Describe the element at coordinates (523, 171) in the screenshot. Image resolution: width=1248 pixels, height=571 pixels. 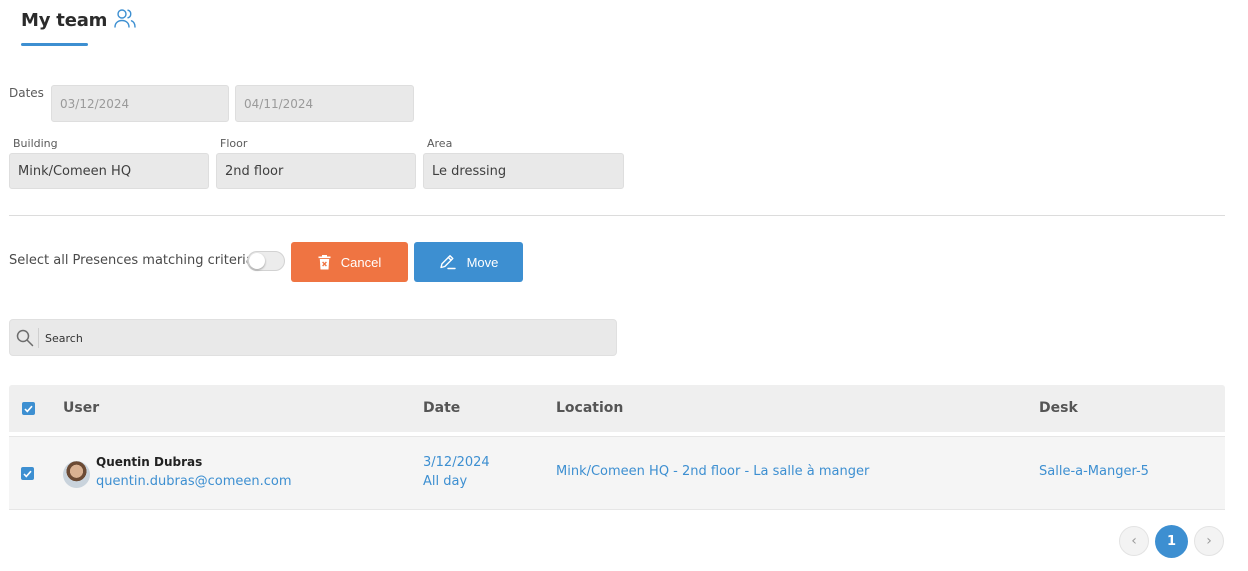
I see `area-select: Le dressing` at that location.